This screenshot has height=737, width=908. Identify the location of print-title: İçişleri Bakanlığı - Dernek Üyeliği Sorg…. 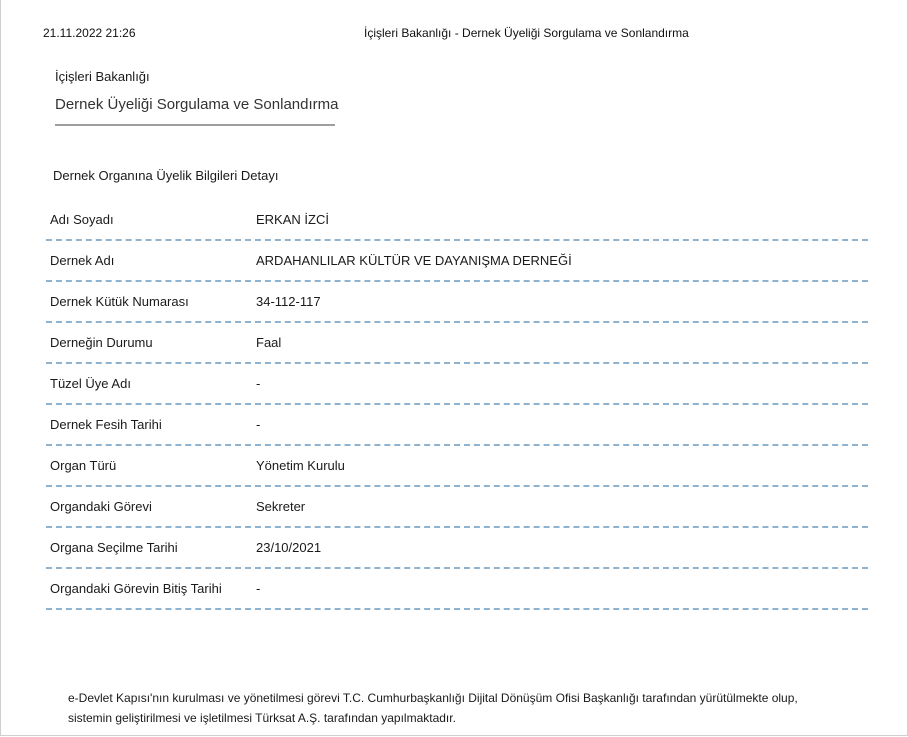
(526, 33).